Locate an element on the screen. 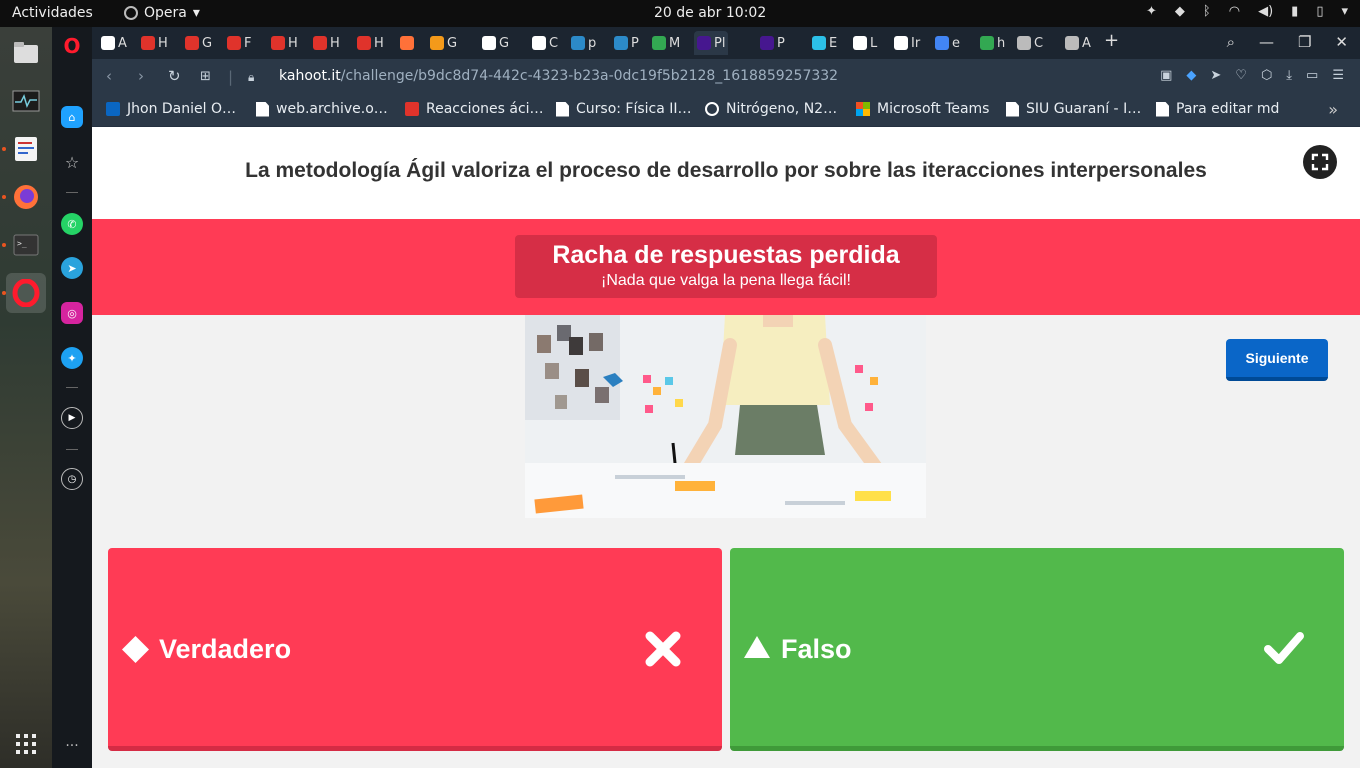  battery-saver-icon: ▭ is located at coordinates (1312, 75).